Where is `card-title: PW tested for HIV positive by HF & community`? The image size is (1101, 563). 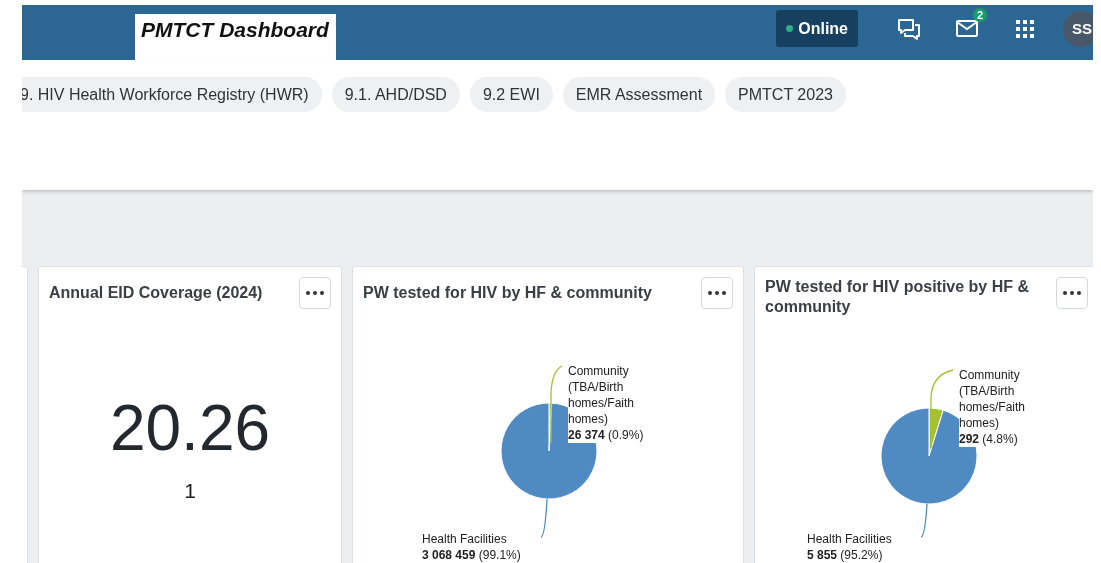 card-title: PW tested for HIV positive by HF & community is located at coordinates (898, 297).